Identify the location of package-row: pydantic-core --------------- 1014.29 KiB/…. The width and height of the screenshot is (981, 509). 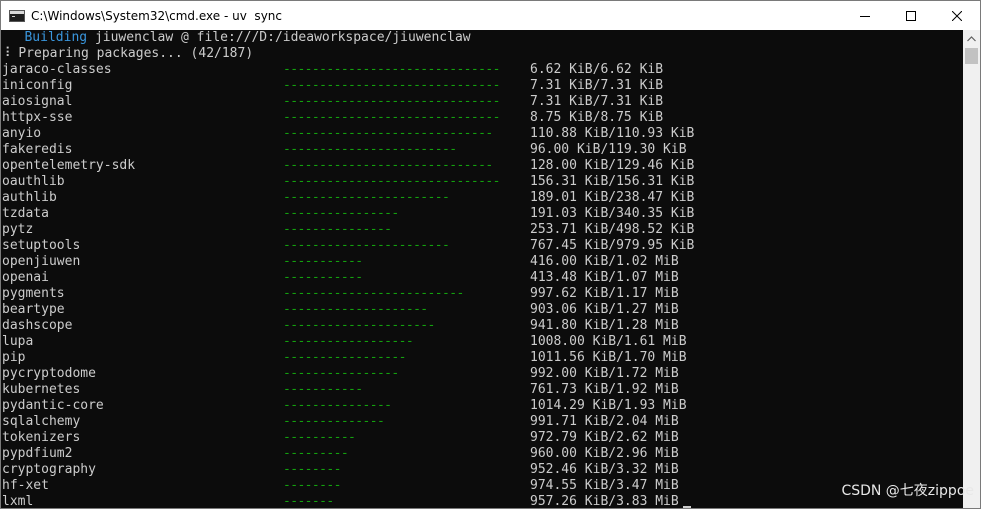
(482, 406).